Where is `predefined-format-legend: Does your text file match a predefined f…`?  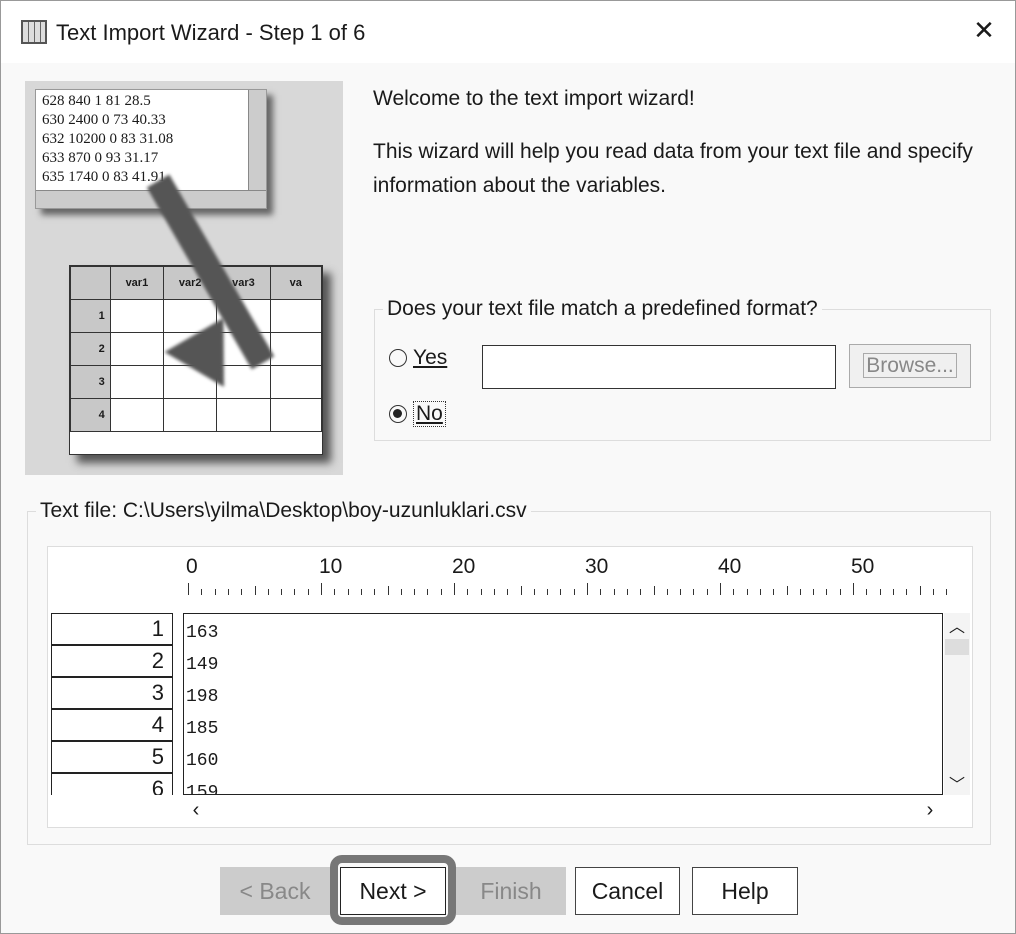 predefined-format-legend: Does your text file match a predefined f… is located at coordinates (602, 308).